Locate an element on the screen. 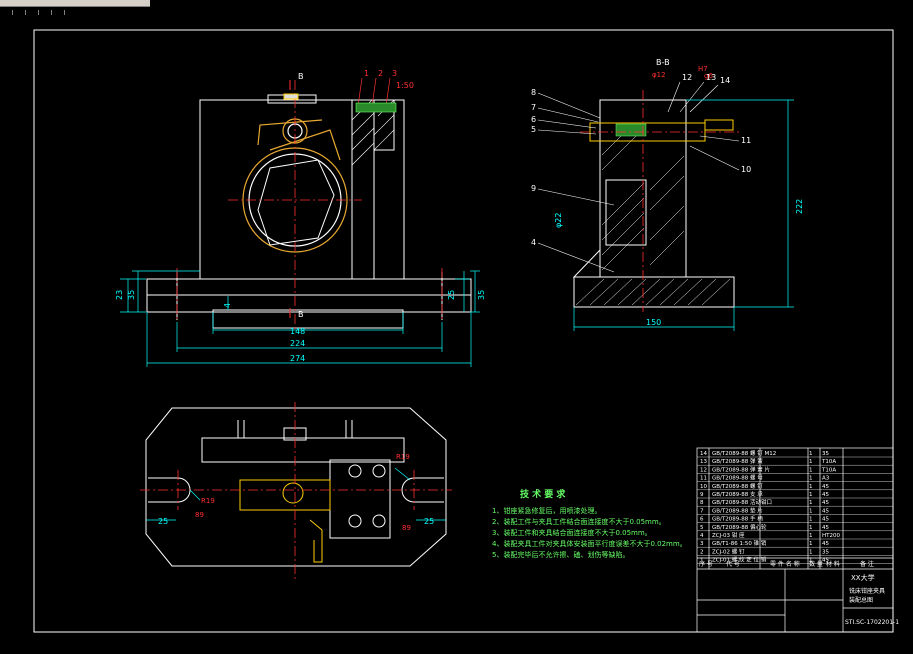  bom-cell: A3 is located at coordinates (826, 479).